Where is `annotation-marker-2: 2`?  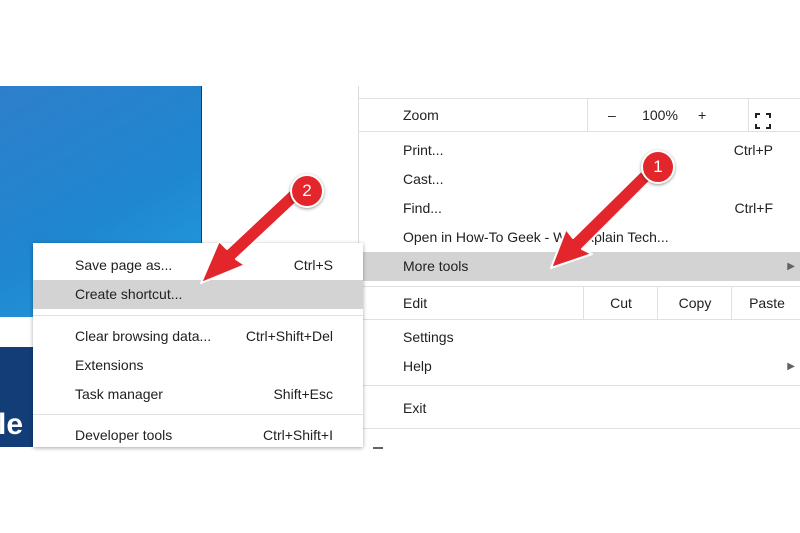
annotation-marker-2: 2 is located at coordinates (307, 191).